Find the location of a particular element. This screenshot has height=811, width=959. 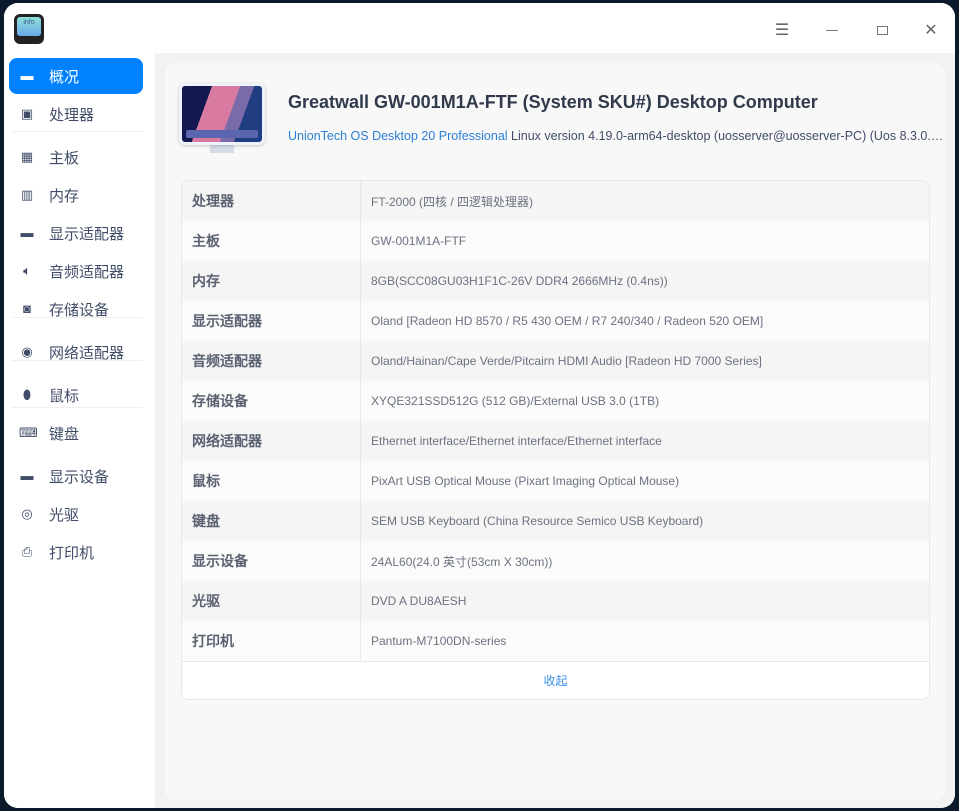

sidebar-item-label: 内存 is located at coordinates (64, 196).